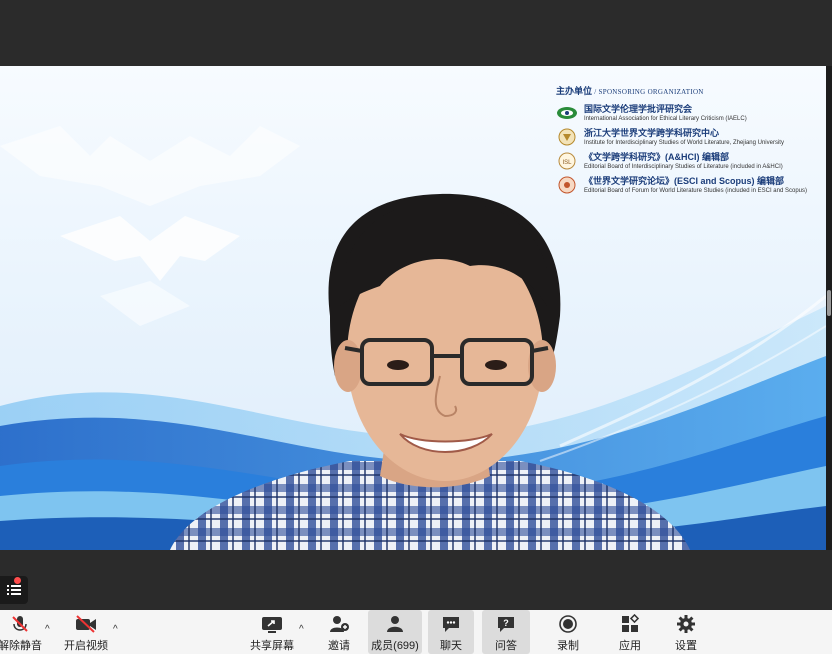  Describe the element at coordinates (631, 623) in the screenshot. I see `apps-icon` at that location.